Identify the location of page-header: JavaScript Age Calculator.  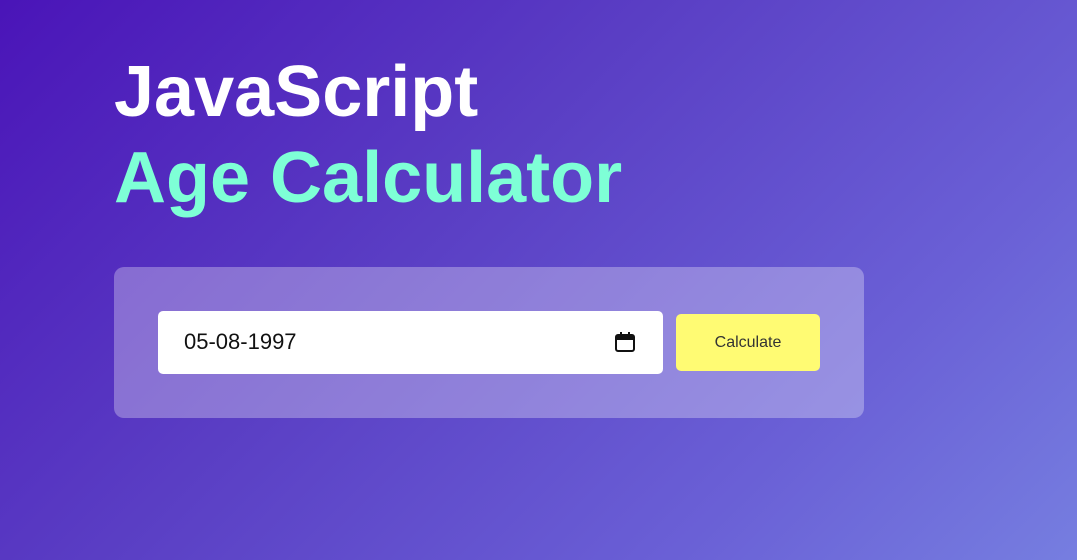
(368, 135).